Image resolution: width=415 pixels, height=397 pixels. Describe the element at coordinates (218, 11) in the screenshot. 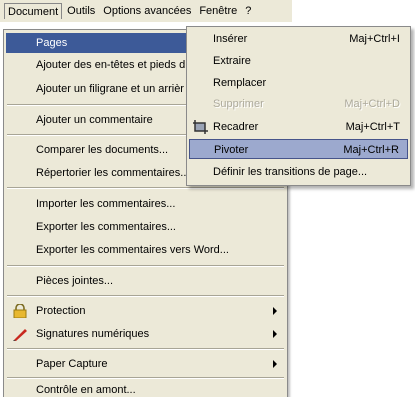

I see `menu-fenetre: Fenêtre` at that location.